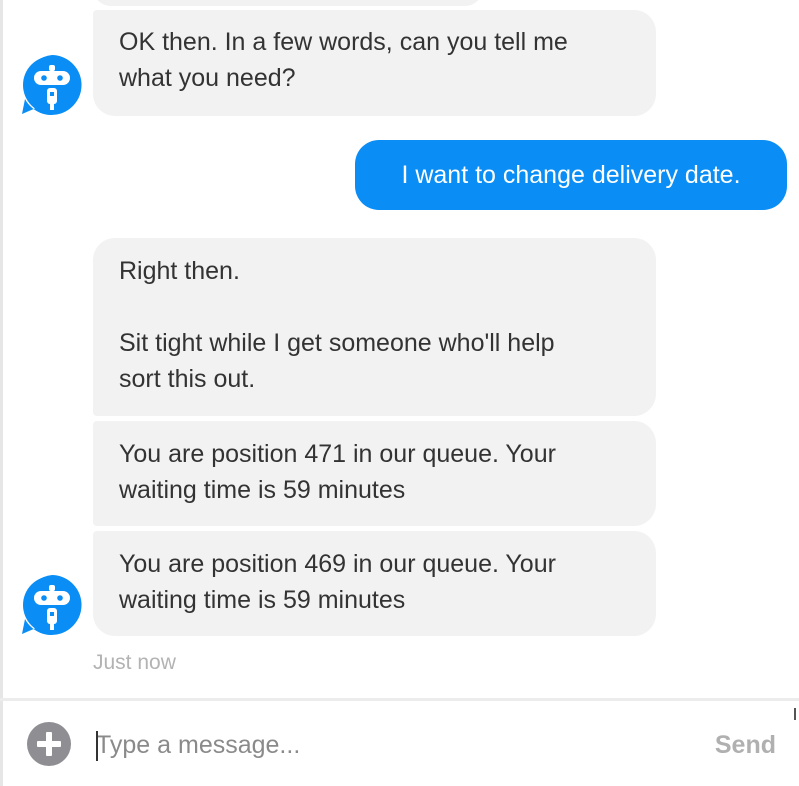 The image size is (799, 786). What do you see at coordinates (134, 662) in the screenshot?
I see `message-timestamp: Just now` at bounding box center [134, 662].